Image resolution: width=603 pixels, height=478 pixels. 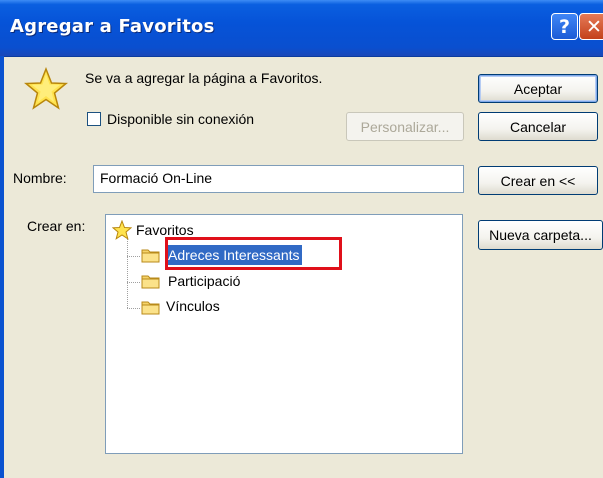 I want to click on name-label: Nombre:, so click(x=40, y=178).